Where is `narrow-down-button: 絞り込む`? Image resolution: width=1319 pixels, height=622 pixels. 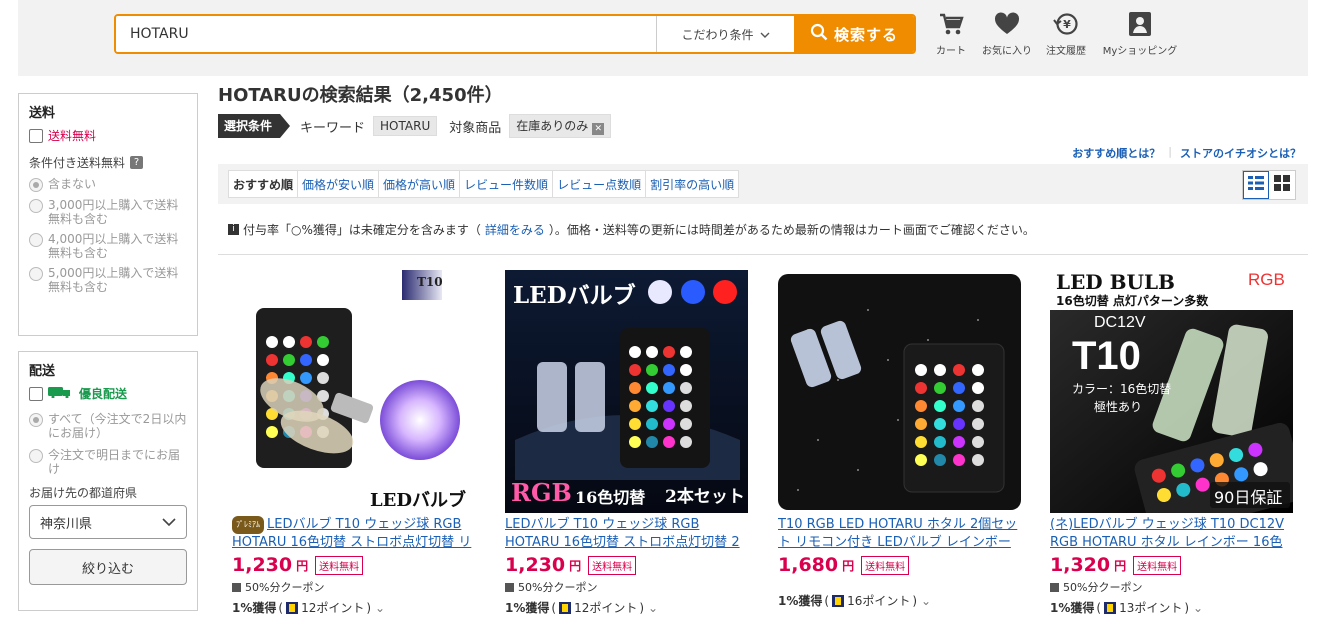 narrow-down-button: 絞り込む is located at coordinates (108, 567).